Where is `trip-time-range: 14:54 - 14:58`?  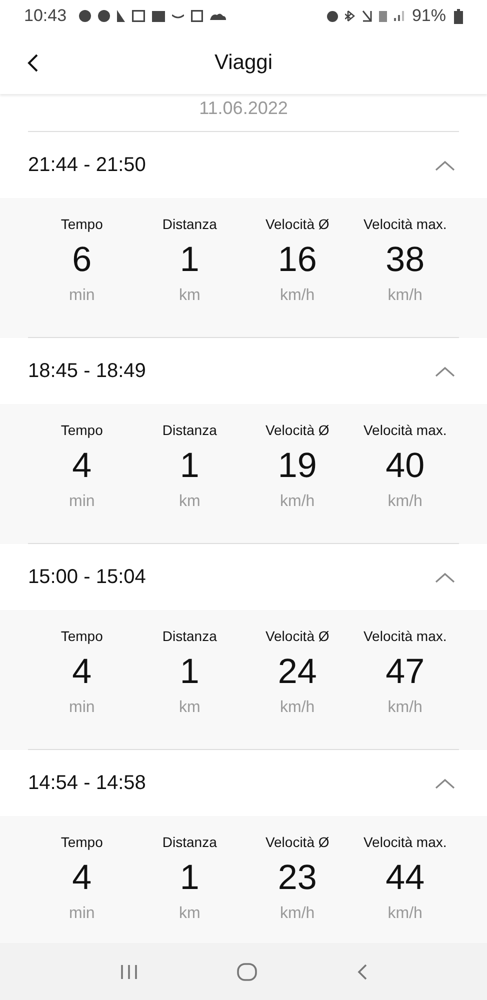 trip-time-range: 14:54 - 14:58 is located at coordinates (87, 783).